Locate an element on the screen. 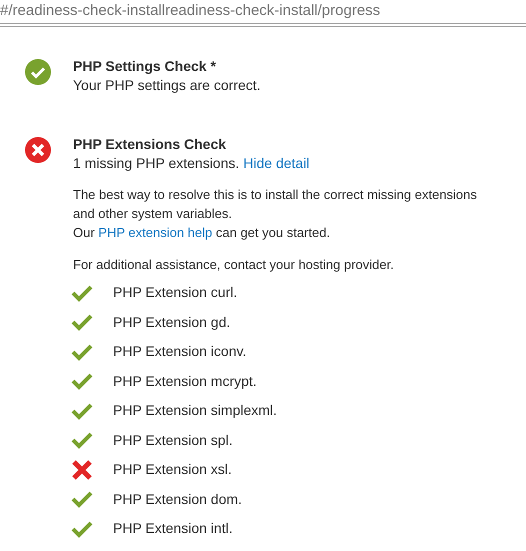 Image resolution: width=526 pixels, height=551 pixels. resolution-text: The best way to resolve this is to install the correct missing extensions and other system variables. is located at coordinates (275, 204).